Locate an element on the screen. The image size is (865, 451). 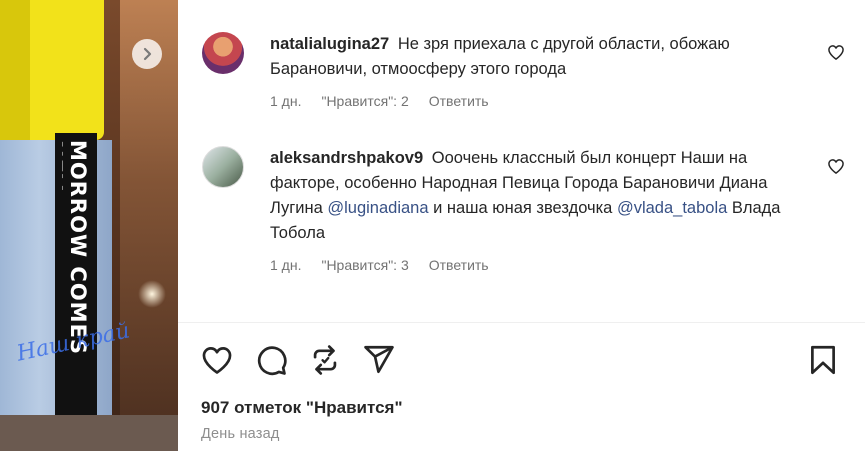
next-photo-button is located at coordinates (147, 54).